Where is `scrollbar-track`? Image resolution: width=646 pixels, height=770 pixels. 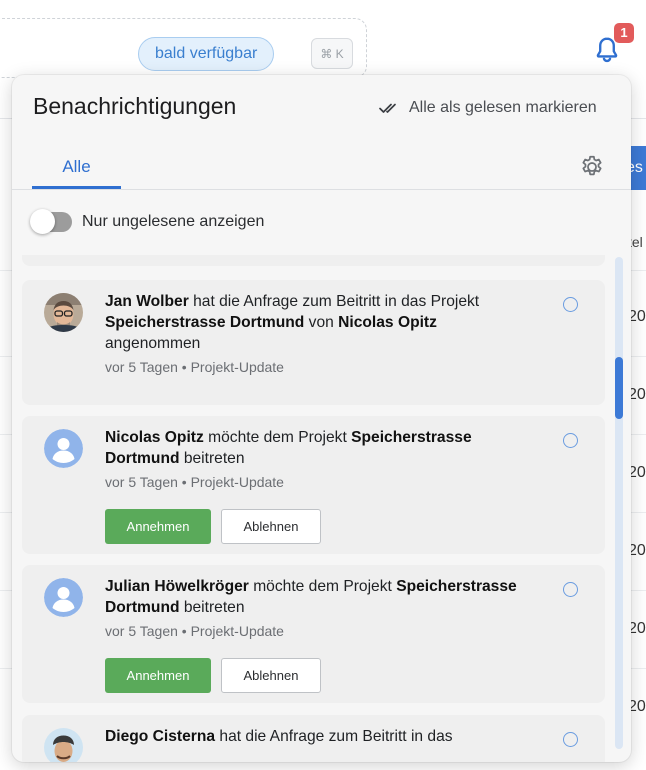
scrollbar-track is located at coordinates (619, 503).